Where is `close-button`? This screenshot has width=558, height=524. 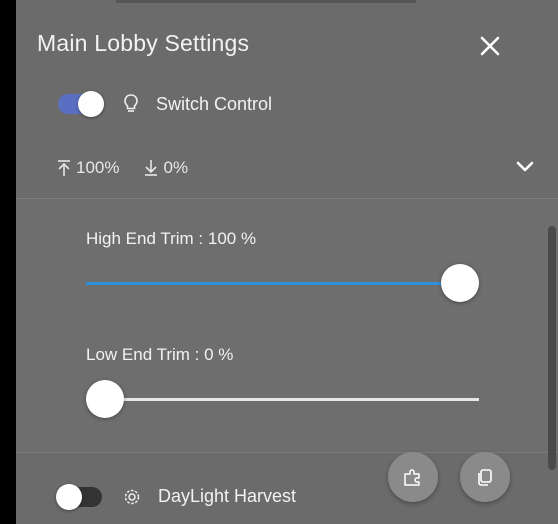 close-button is located at coordinates (490, 46).